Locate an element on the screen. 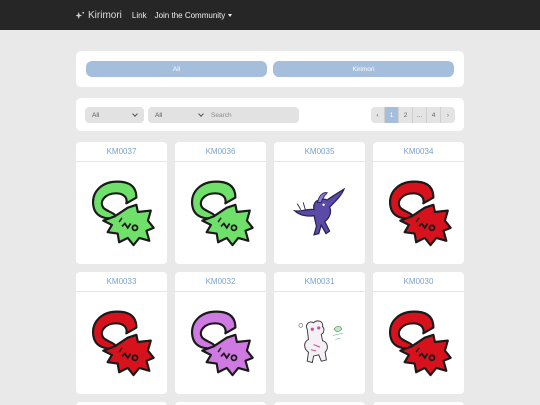 This screenshot has width=540, height=405. type-select: All is located at coordinates (179, 115).